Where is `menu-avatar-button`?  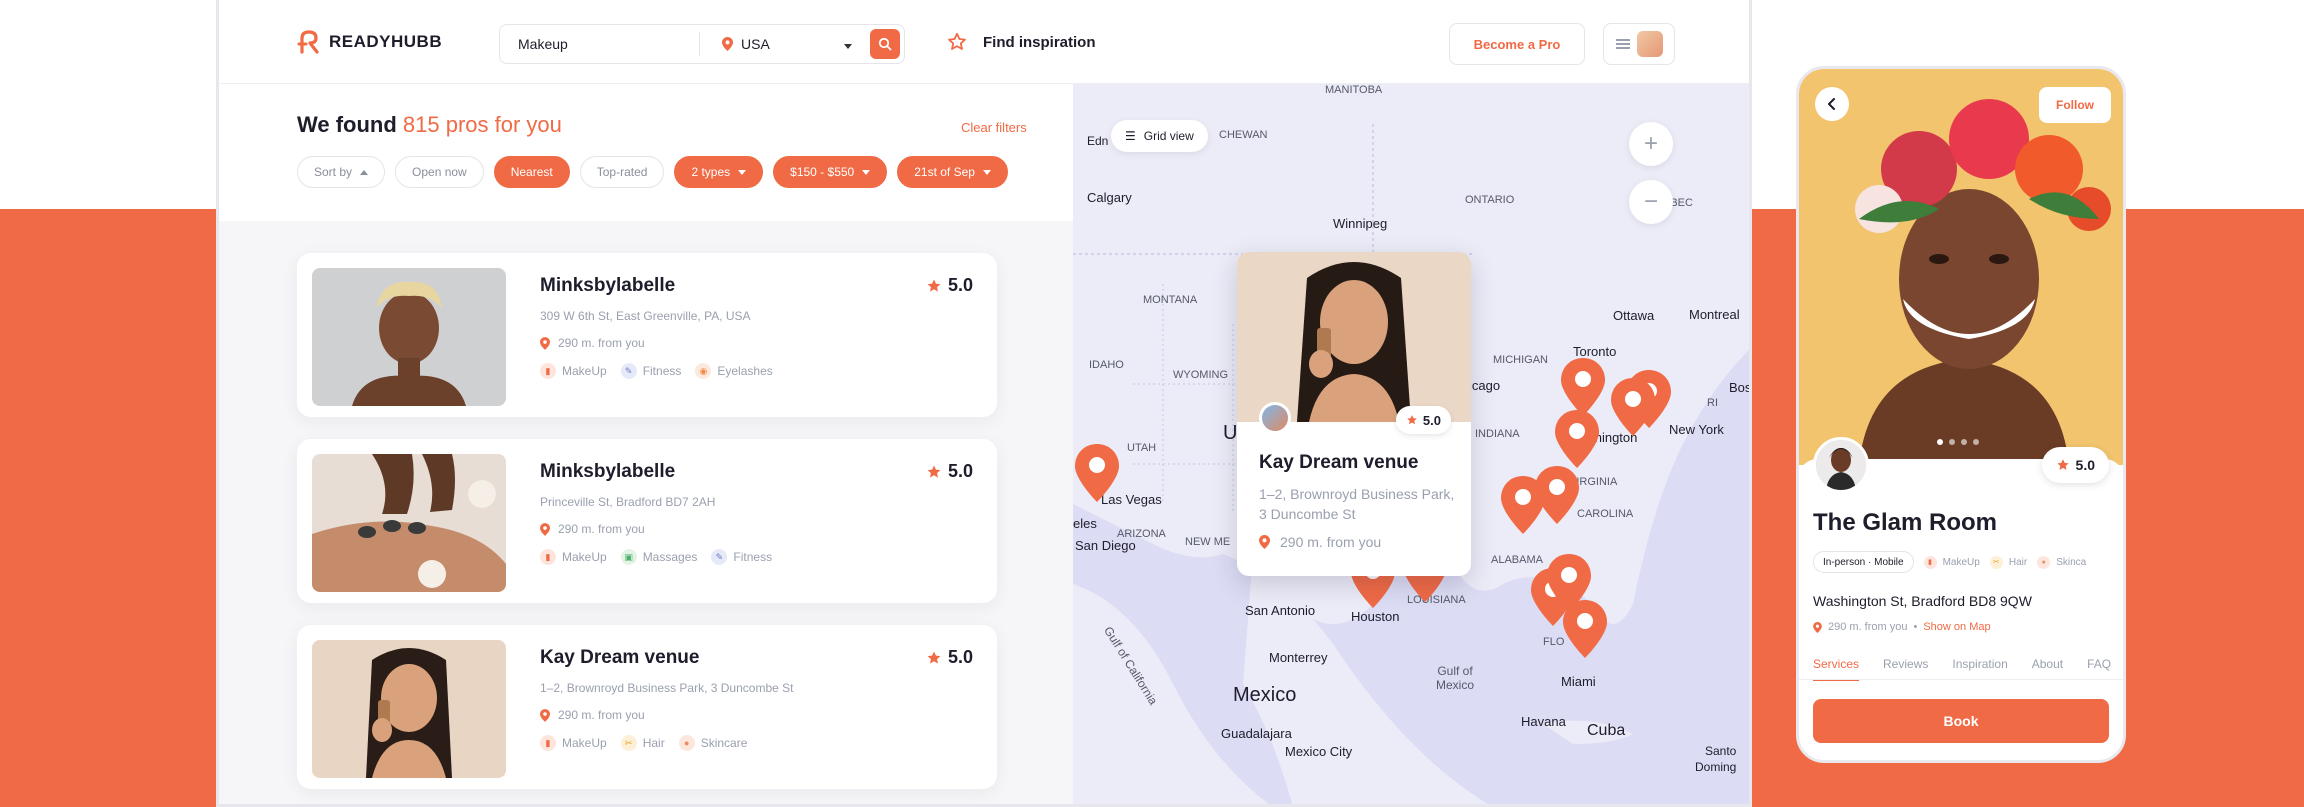 menu-avatar-button is located at coordinates (1639, 44).